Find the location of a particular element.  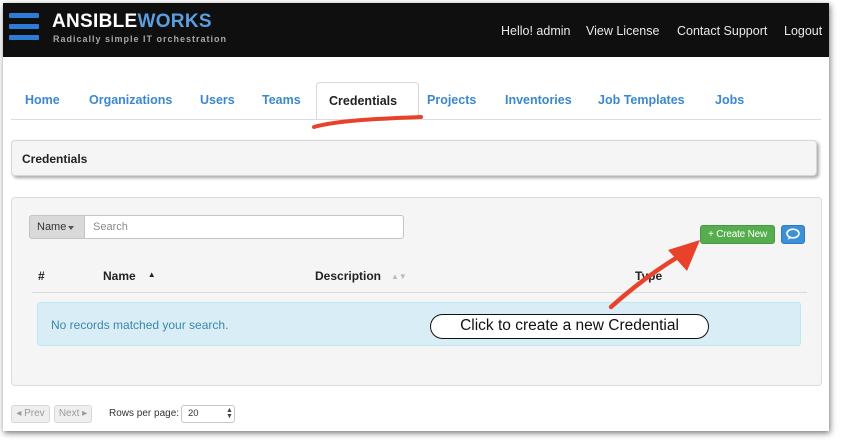

red-underline-annotation is located at coordinates (367, 122).